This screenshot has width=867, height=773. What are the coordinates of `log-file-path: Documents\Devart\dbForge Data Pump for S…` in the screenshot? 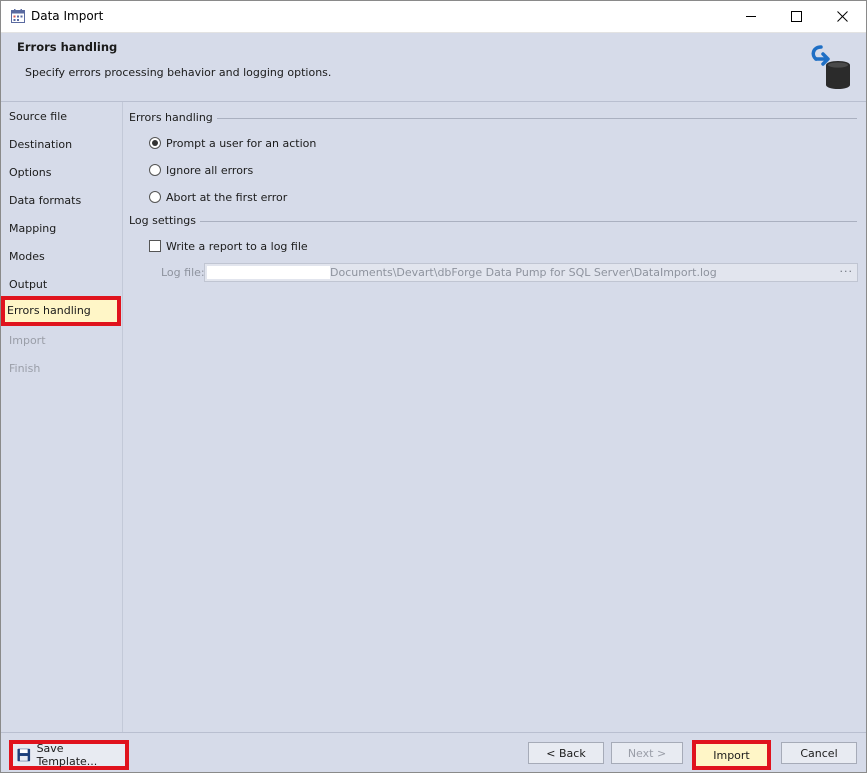 It's located at (523, 272).